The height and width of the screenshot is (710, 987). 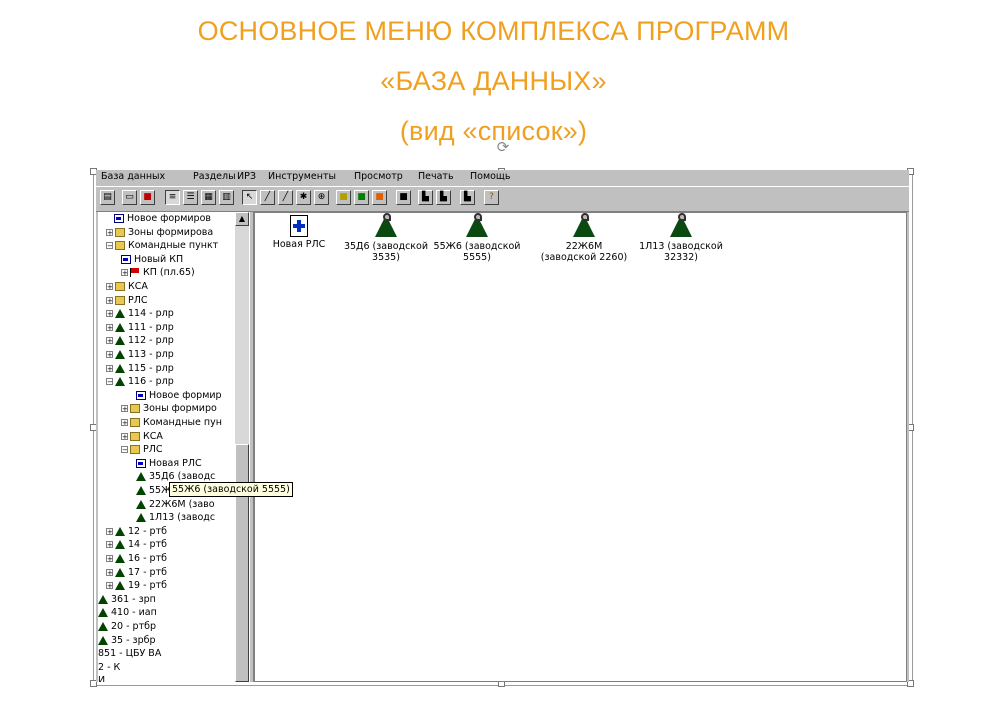 I want to click on target-icon: ⊕, so click(x=321, y=197).